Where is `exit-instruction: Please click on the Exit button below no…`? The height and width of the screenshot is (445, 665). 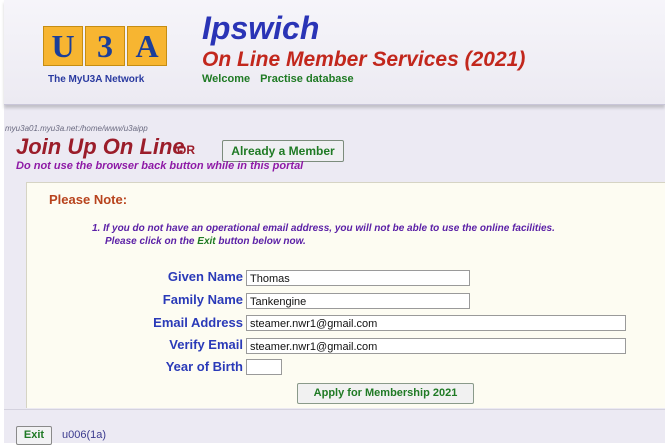
exit-instruction: Please click on the Exit button below no… is located at coordinates (205, 241).